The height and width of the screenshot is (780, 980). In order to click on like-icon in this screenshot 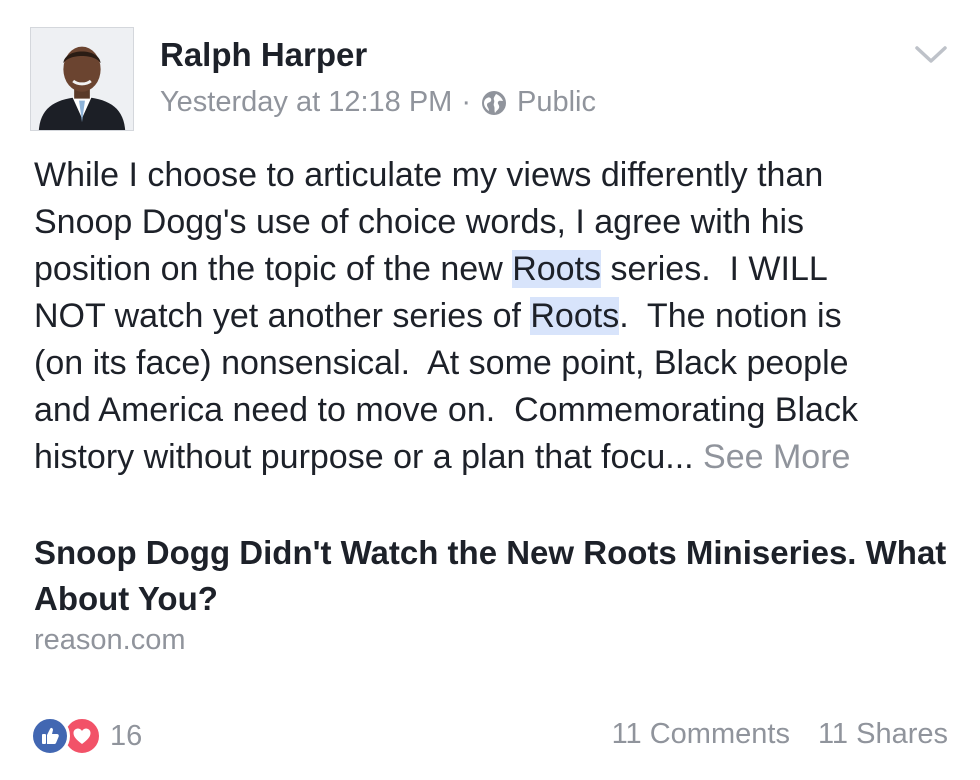, I will do `click(50, 736)`.